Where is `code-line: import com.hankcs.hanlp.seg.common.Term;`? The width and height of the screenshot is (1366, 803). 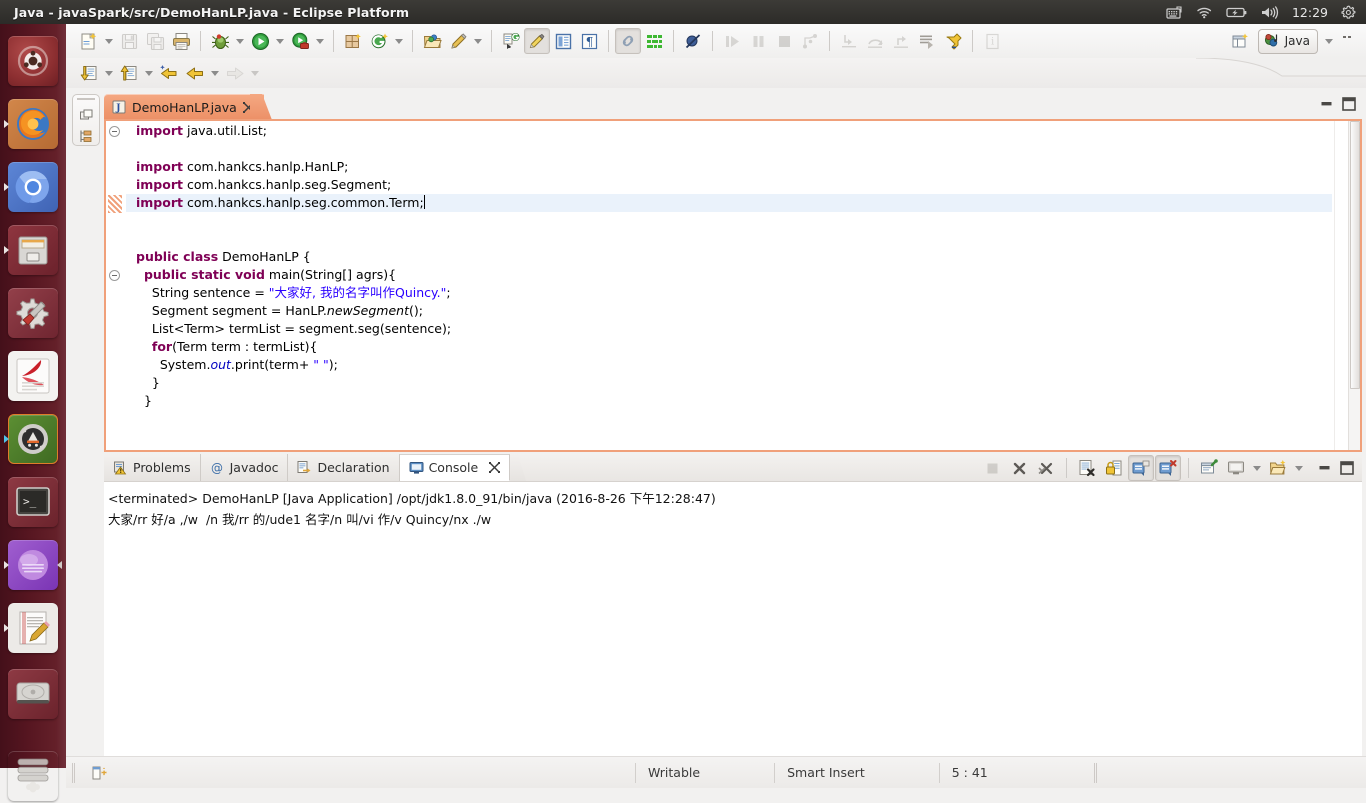
code-line: import com.hankcs.hanlp.seg.common.Term; is located at coordinates (729, 203).